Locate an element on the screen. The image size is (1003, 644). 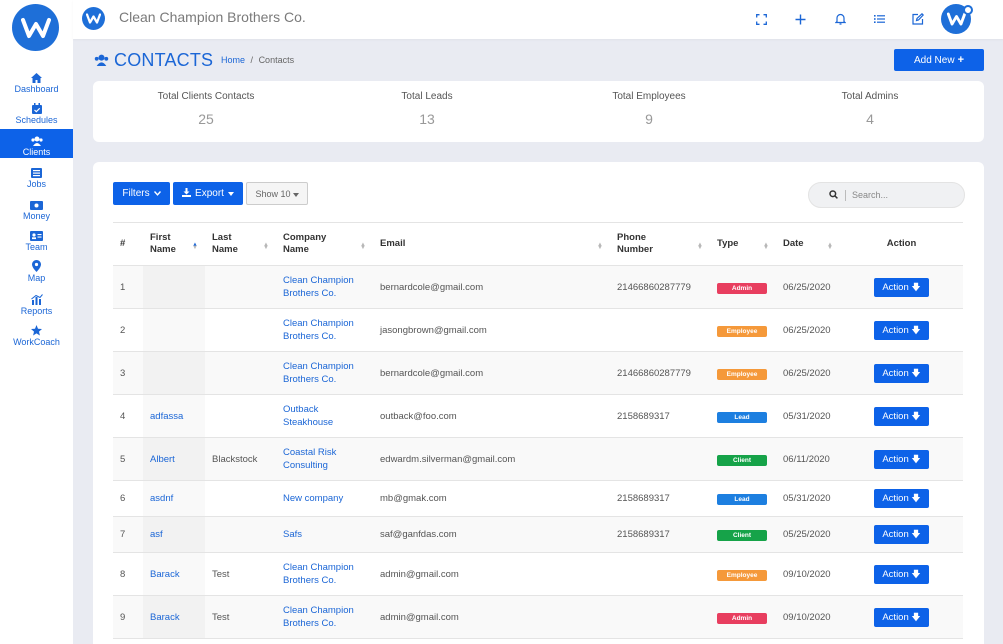
id-card-icon is located at coordinates (36, 234).